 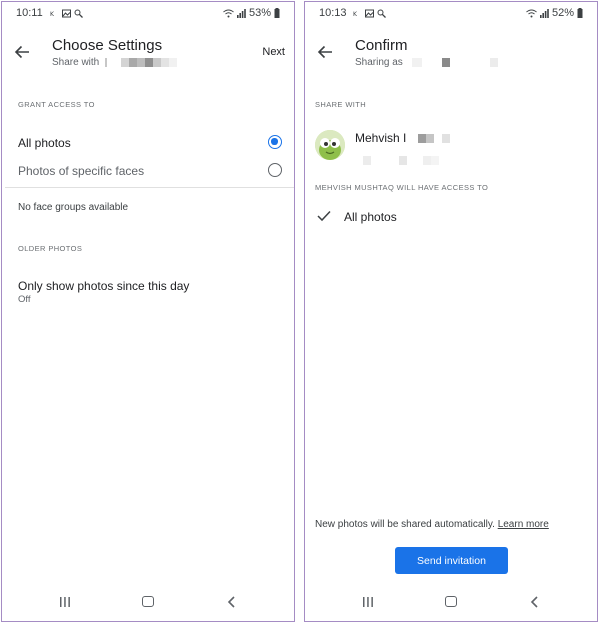 I want to click on contact-name: Mehvish I, so click(x=402, y=138).